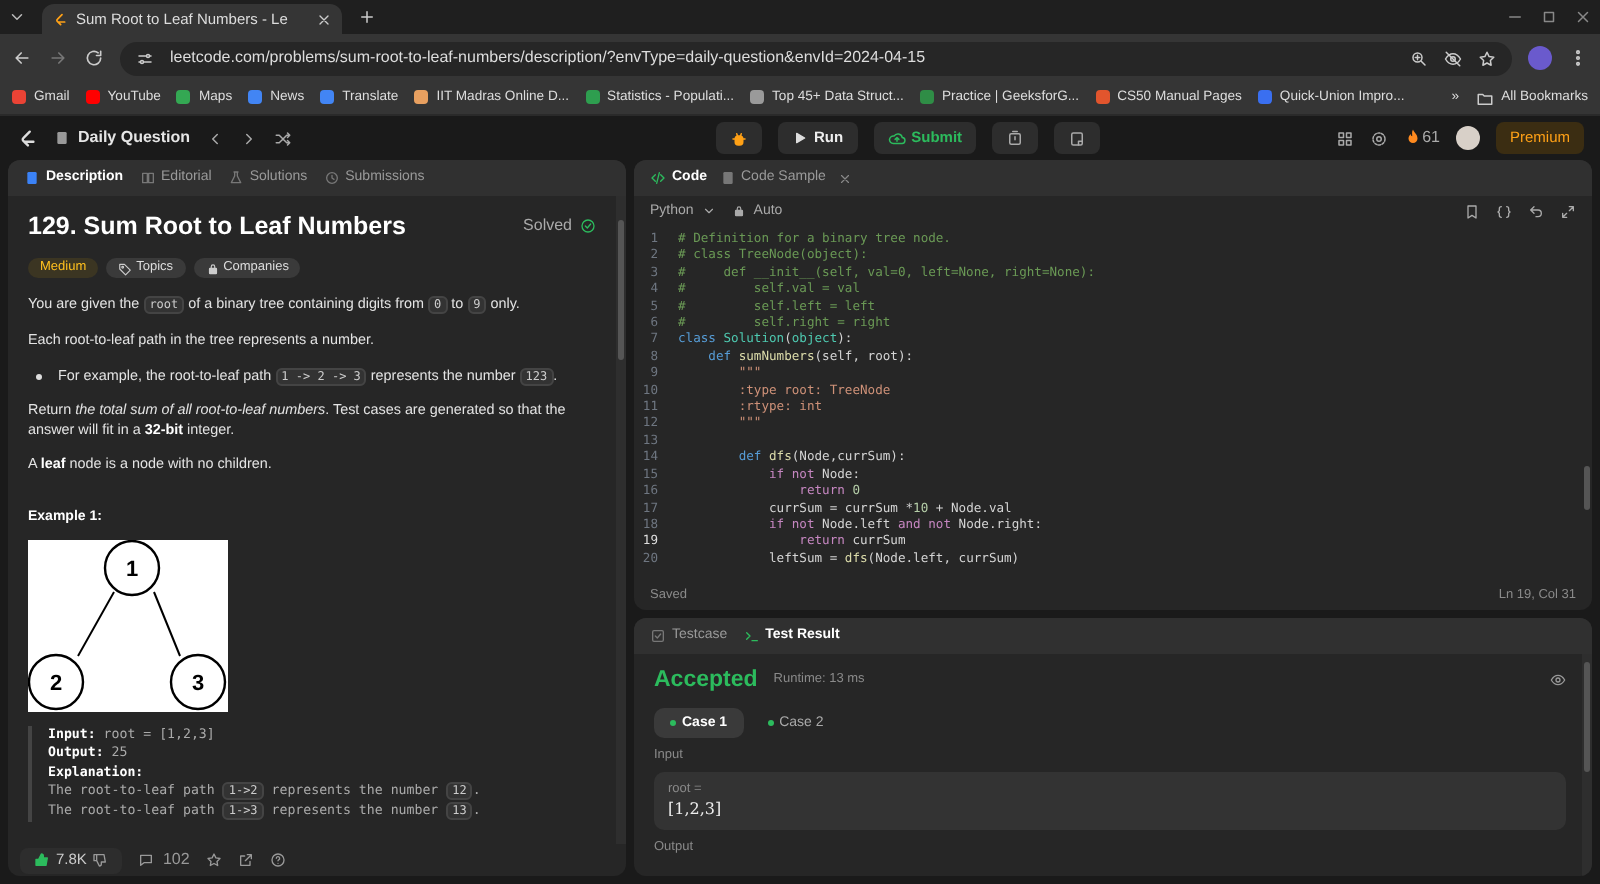  I want to click on tag-icon, so click(125, 268).